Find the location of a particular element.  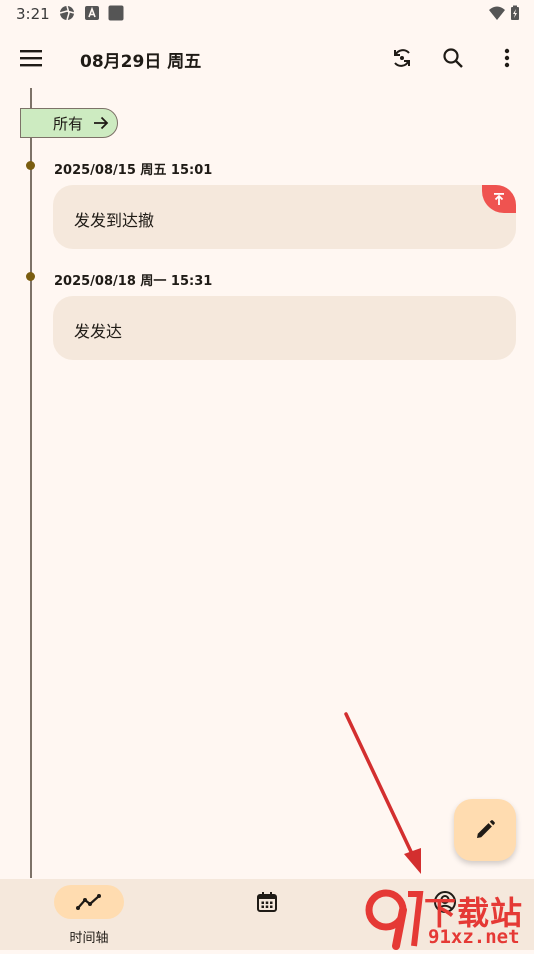

more-vert-icon is located at coordinates (507, 58).